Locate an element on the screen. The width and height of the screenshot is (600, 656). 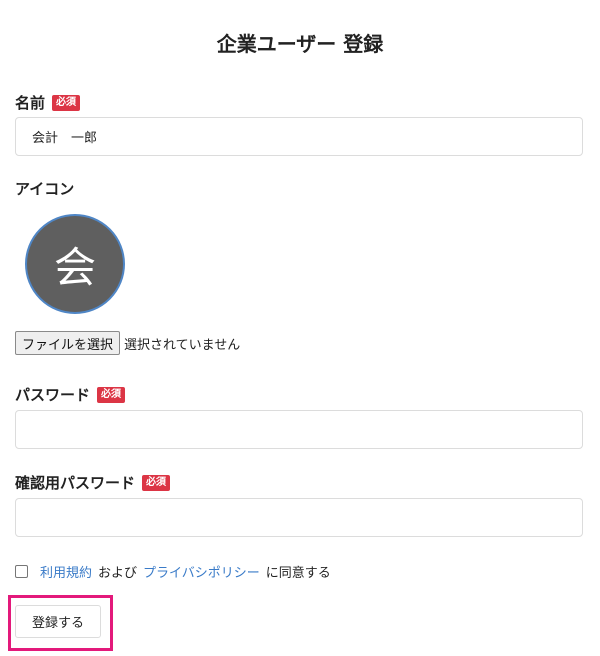
agree-checkbox is located at coordinates (21, 571).